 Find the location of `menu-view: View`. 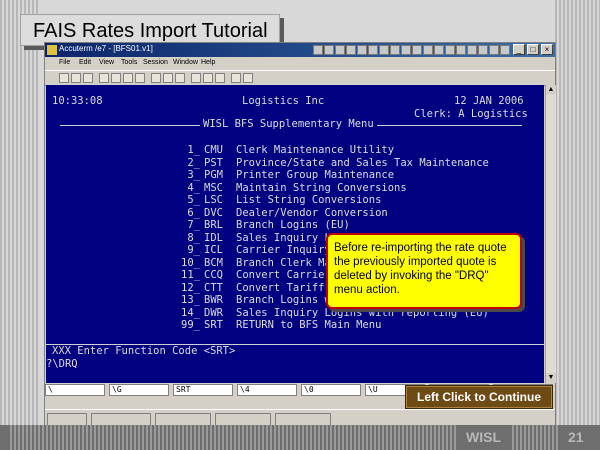

menu-view: View is located at coordinates (106, 62).